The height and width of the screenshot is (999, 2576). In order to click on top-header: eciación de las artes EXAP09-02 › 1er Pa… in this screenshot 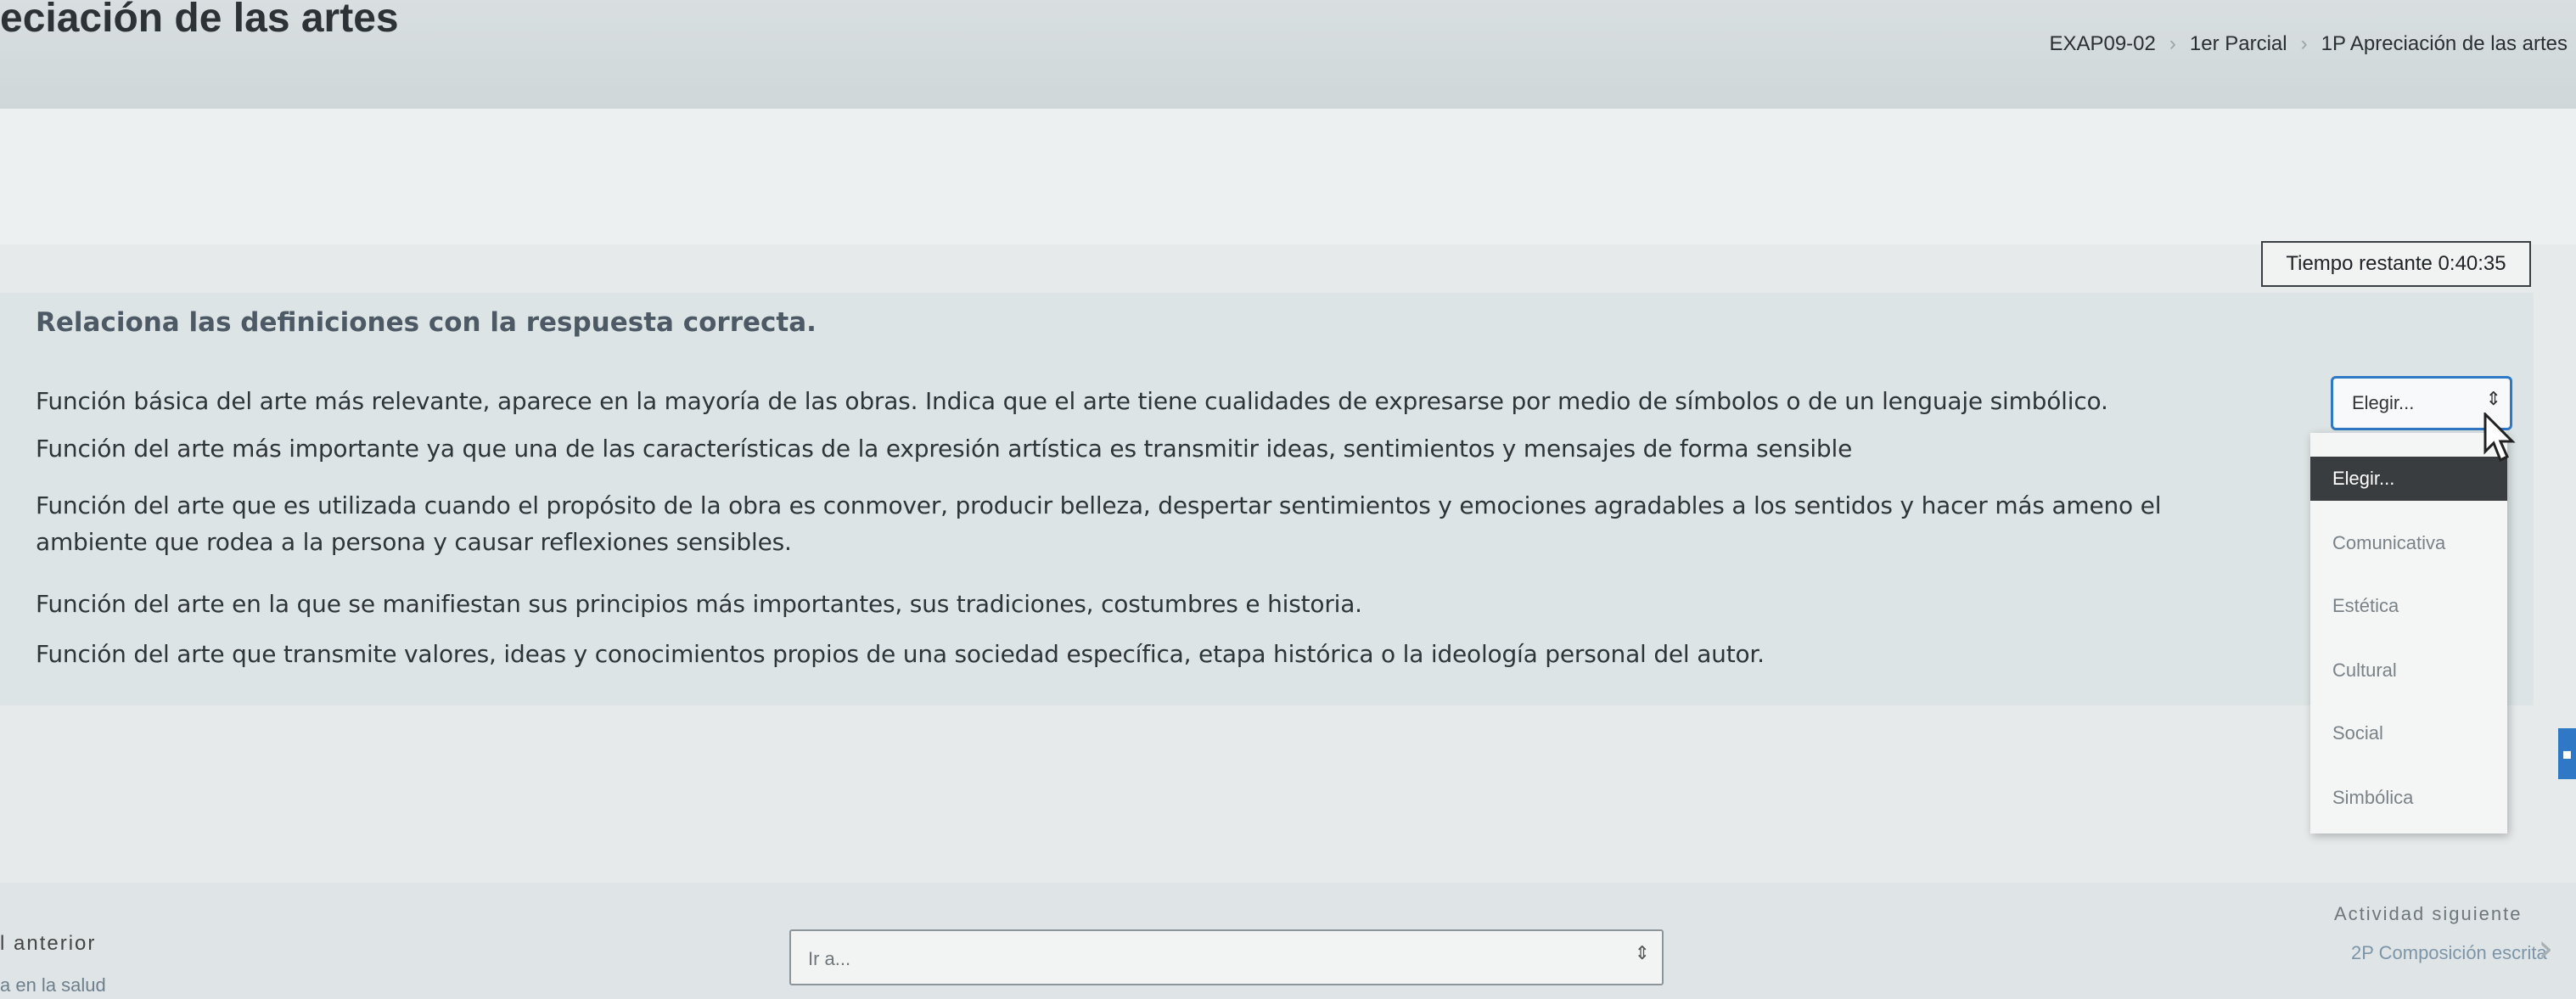, I will do `click(1288, 55)`.